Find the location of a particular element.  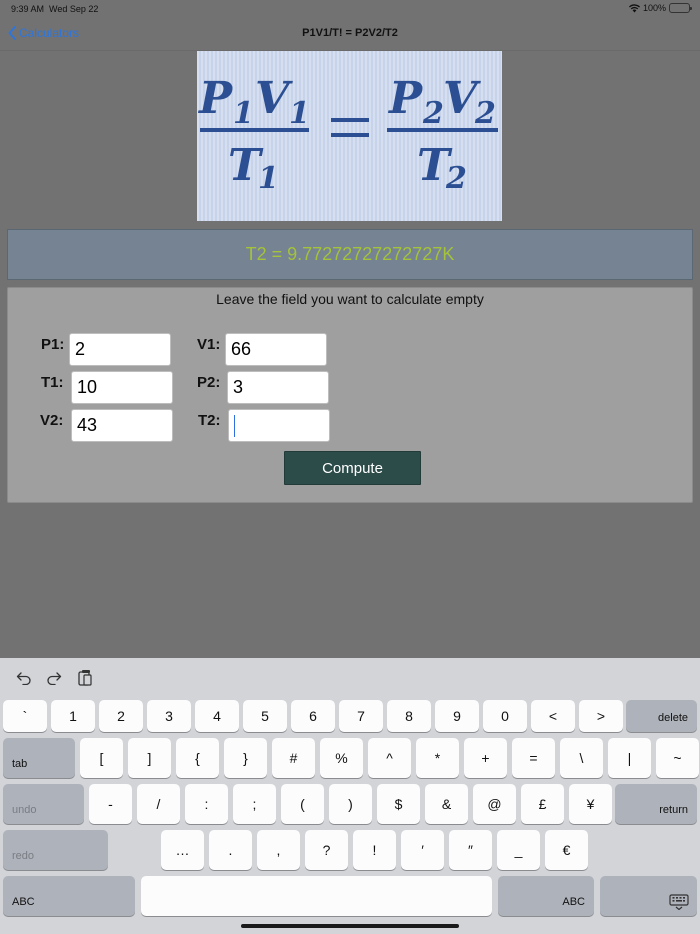

t2-label: T2: is located at coordinates (209, 420).